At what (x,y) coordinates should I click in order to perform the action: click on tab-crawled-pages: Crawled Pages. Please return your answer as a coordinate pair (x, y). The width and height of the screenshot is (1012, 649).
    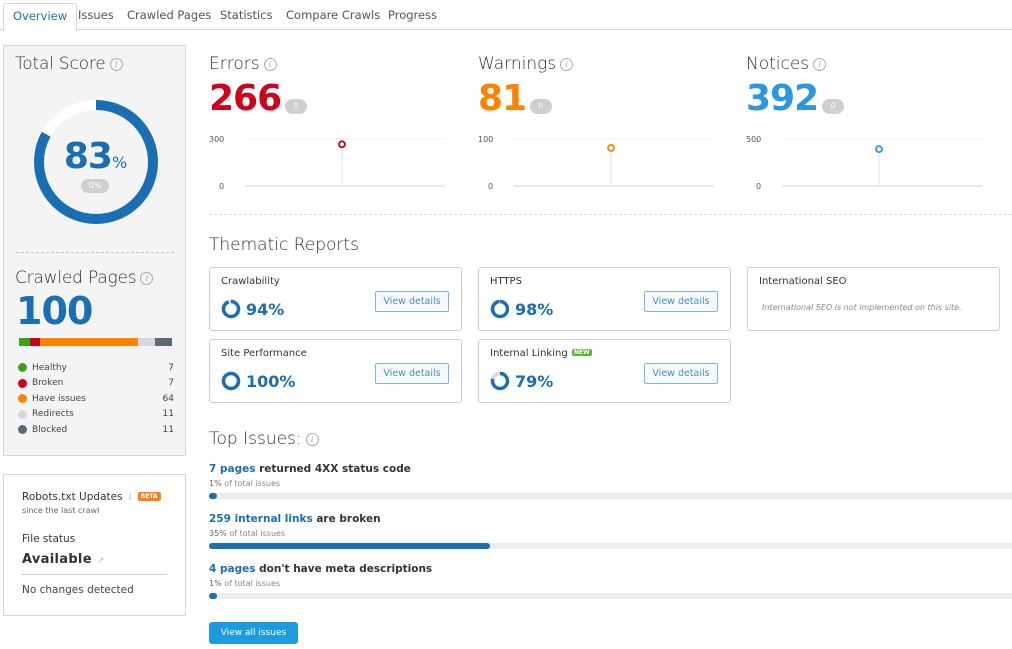
    Looking at the image, I should click on (169, 16).